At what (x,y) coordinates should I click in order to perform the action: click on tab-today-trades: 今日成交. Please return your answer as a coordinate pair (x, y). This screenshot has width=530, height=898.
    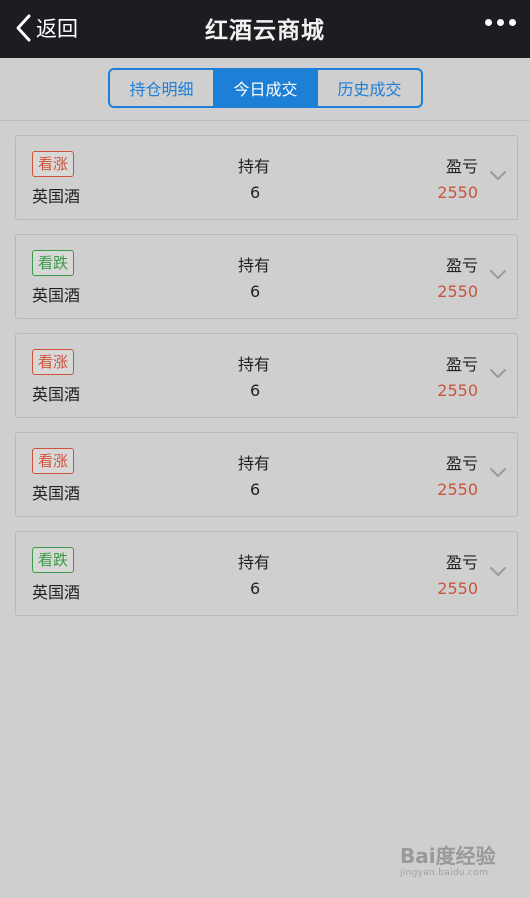
    Looking at the image, I should click on (266, 88).